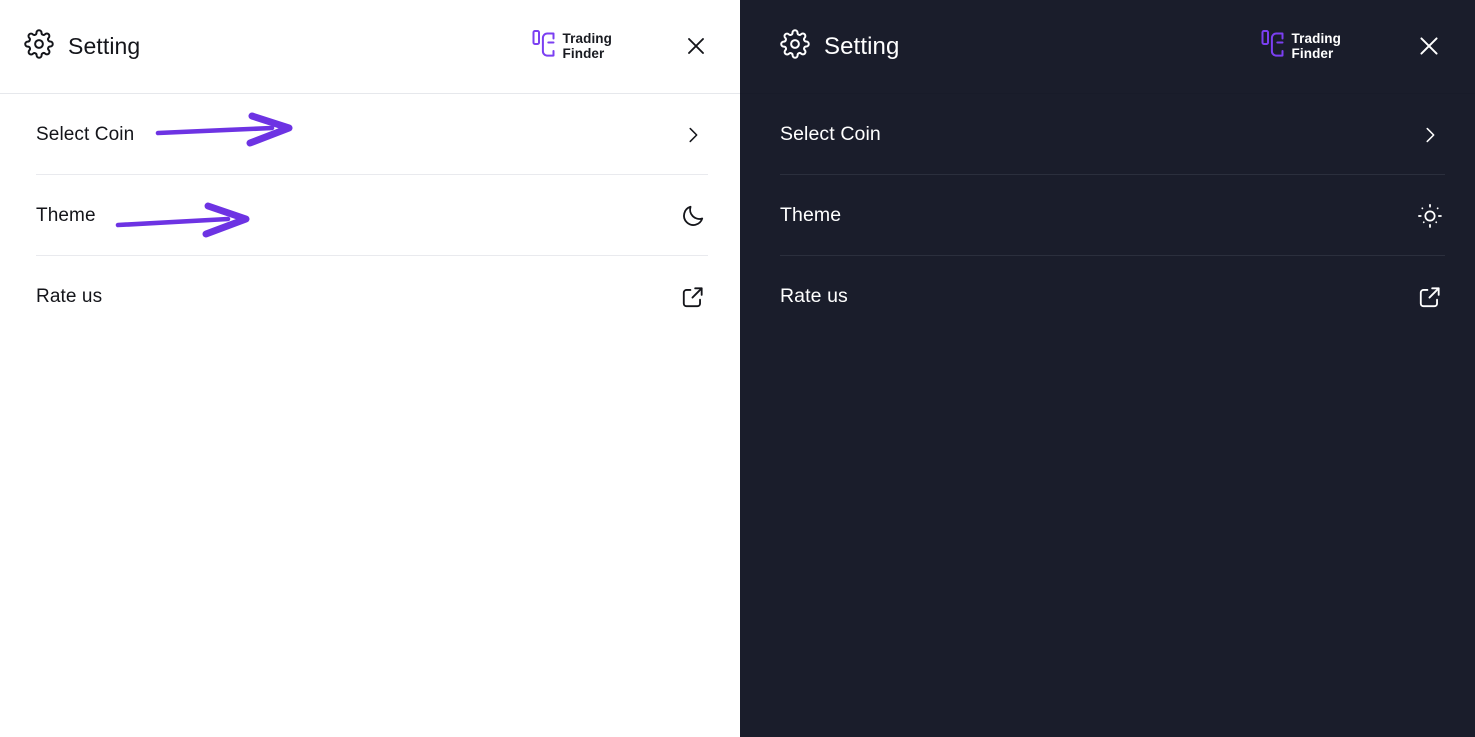 The image size is (1475, 737). I want to click on panel-header-light: Setting Trading Finder, so click(370, 47).